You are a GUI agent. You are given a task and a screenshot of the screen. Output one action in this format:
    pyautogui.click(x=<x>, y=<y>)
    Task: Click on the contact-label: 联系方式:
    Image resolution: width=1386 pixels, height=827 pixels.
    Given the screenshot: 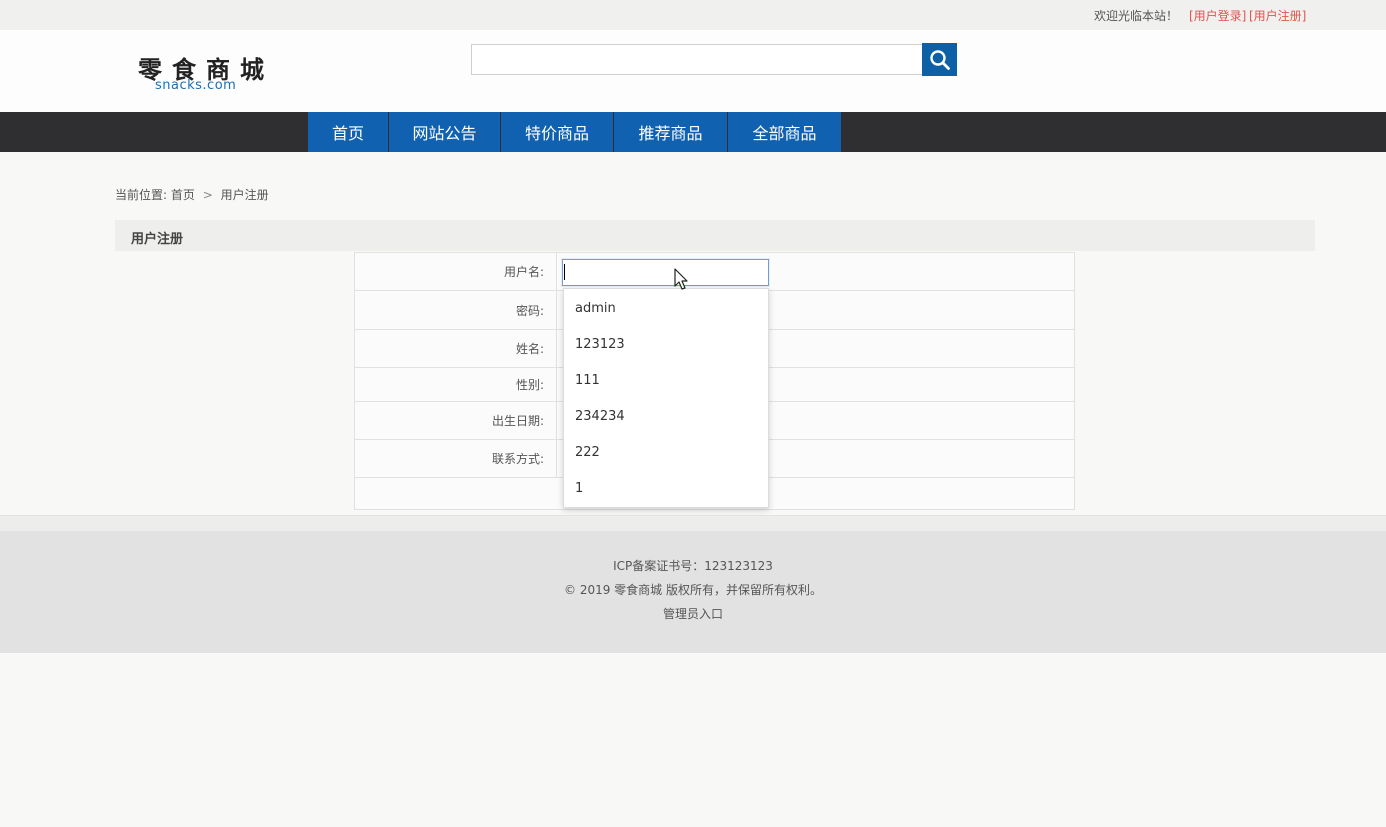 What is the action you would take?
    pyautogui.click(x=456, y=458)
    